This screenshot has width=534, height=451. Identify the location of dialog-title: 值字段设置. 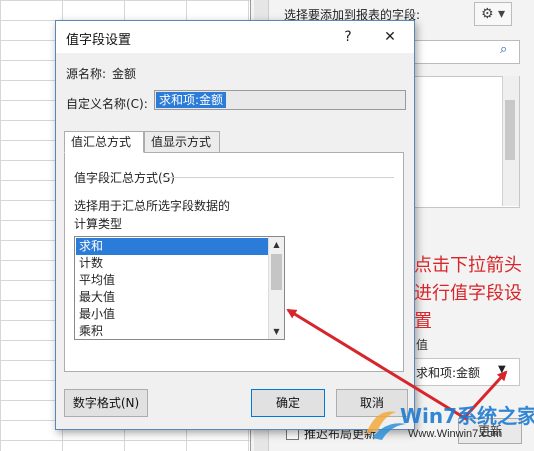
(99, 40).